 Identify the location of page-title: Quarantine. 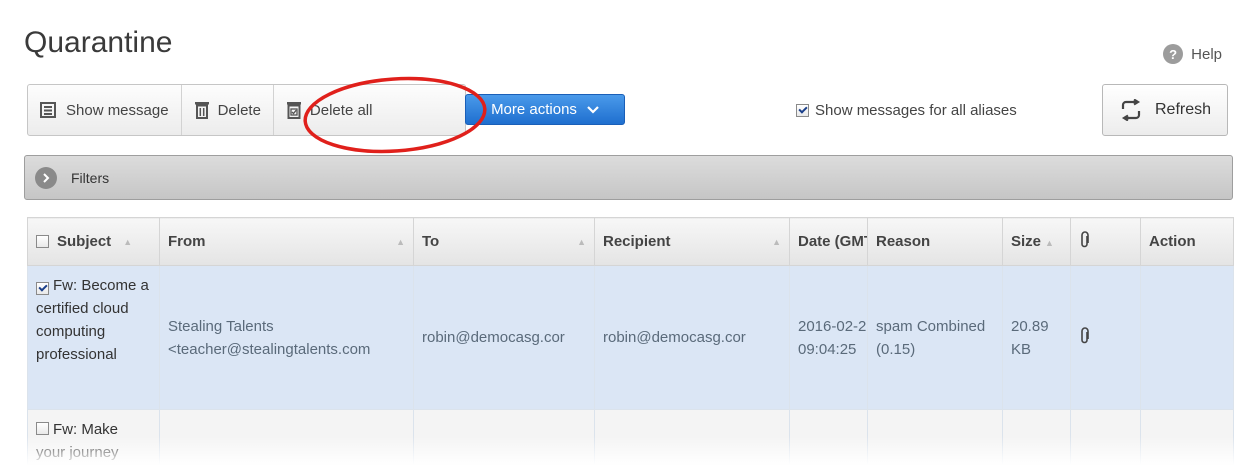
(98, 42).